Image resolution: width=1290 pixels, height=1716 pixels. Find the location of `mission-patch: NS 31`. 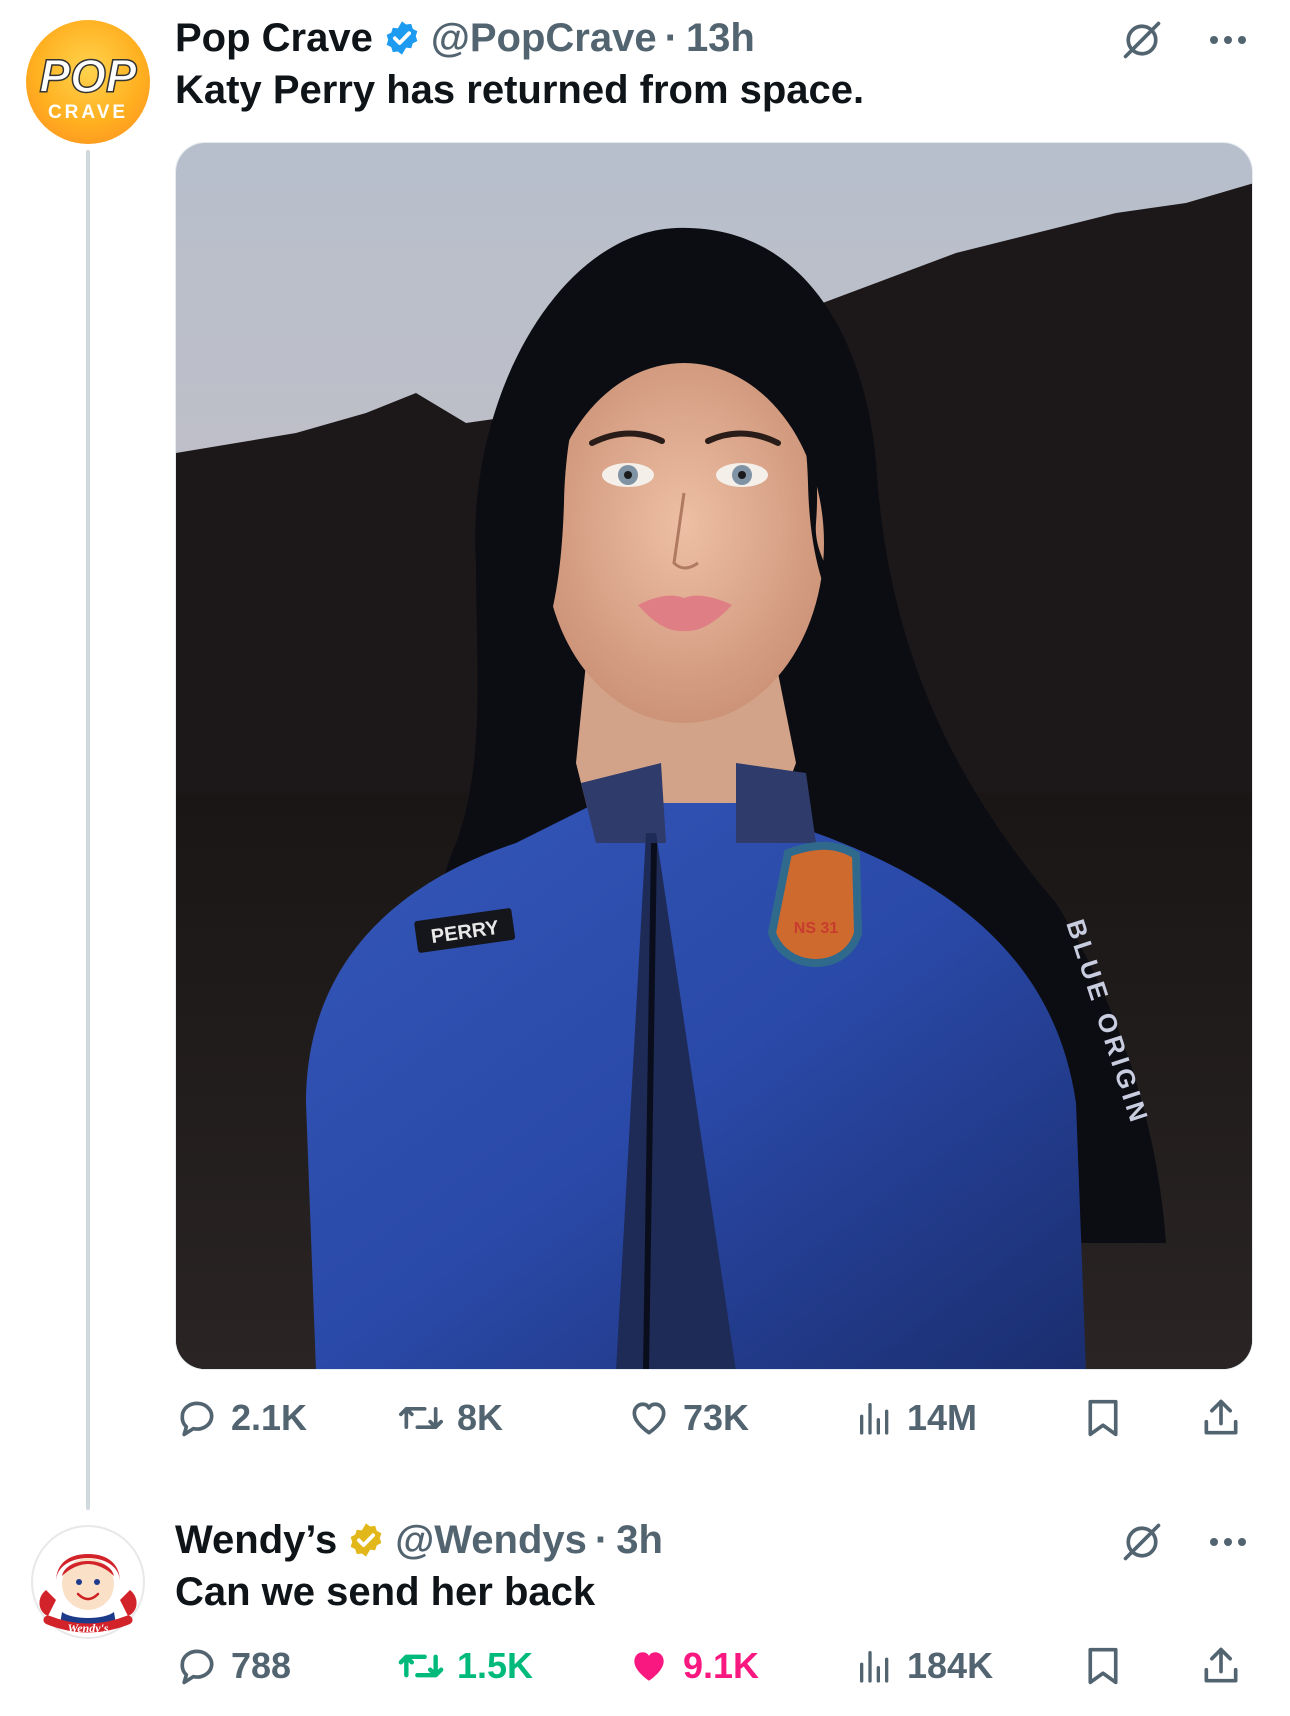

mission-patch: NS 31 is located at coordinates (815, 904).